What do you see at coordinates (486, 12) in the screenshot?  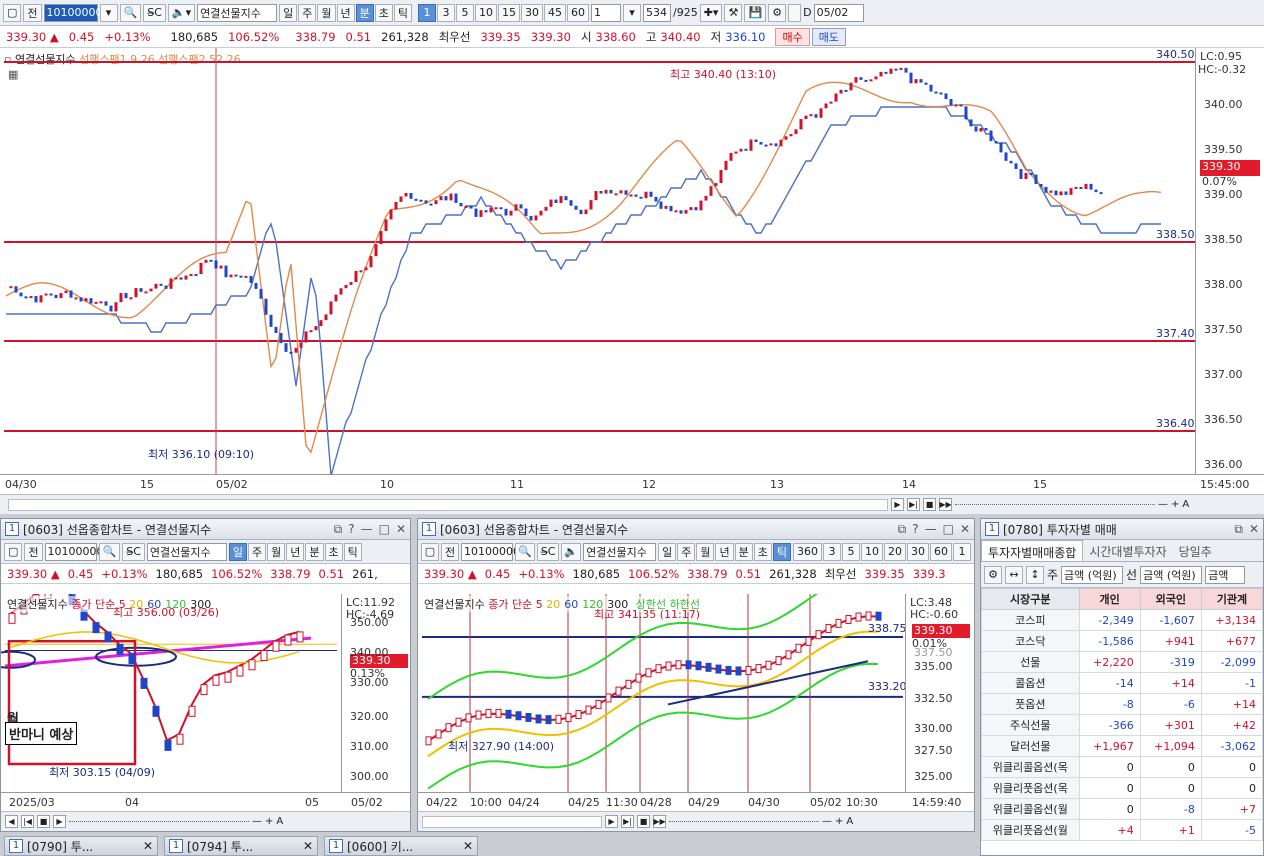 I see `interval-tab-3: 10` at bounding box center [486, 12].